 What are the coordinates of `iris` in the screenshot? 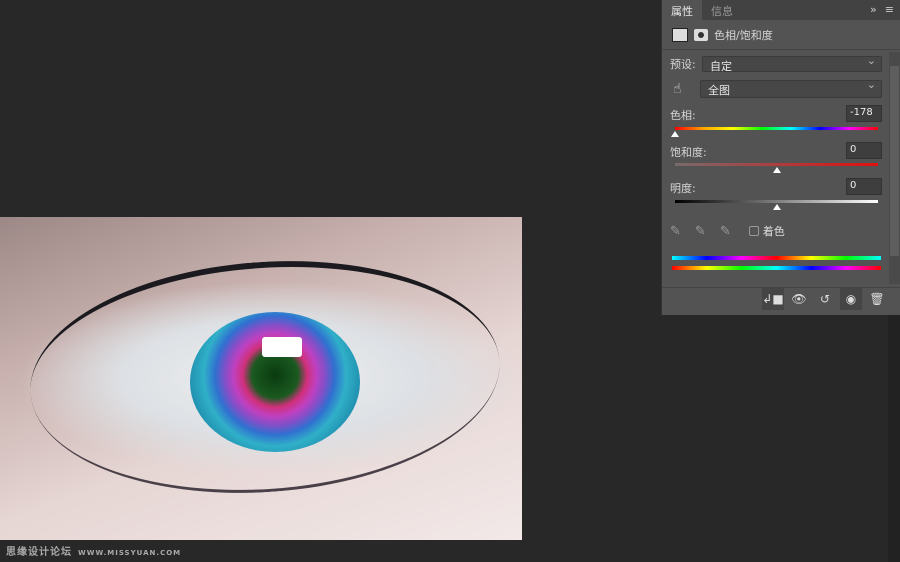 It's located at (275, 382).